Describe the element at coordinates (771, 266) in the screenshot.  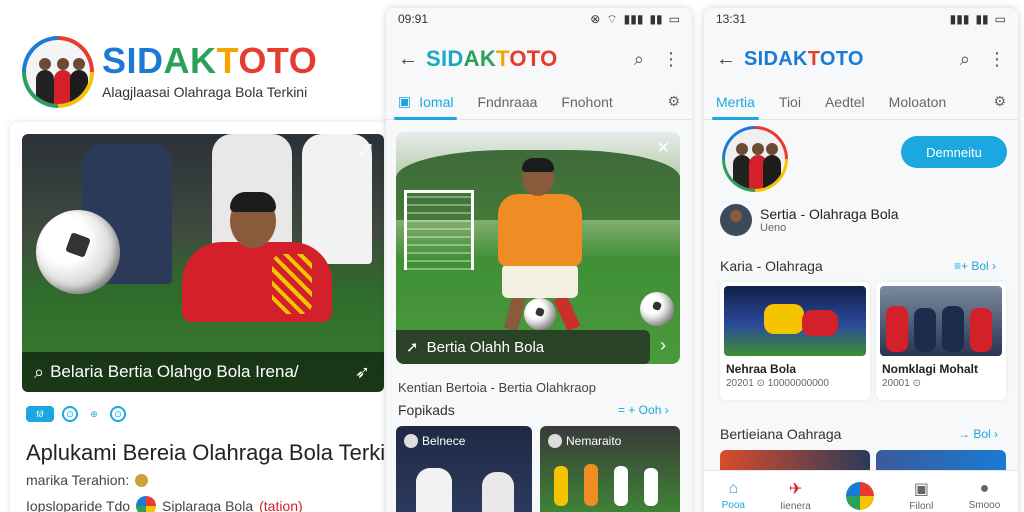
I see `section-title: Karia - Olahraga` at that location.